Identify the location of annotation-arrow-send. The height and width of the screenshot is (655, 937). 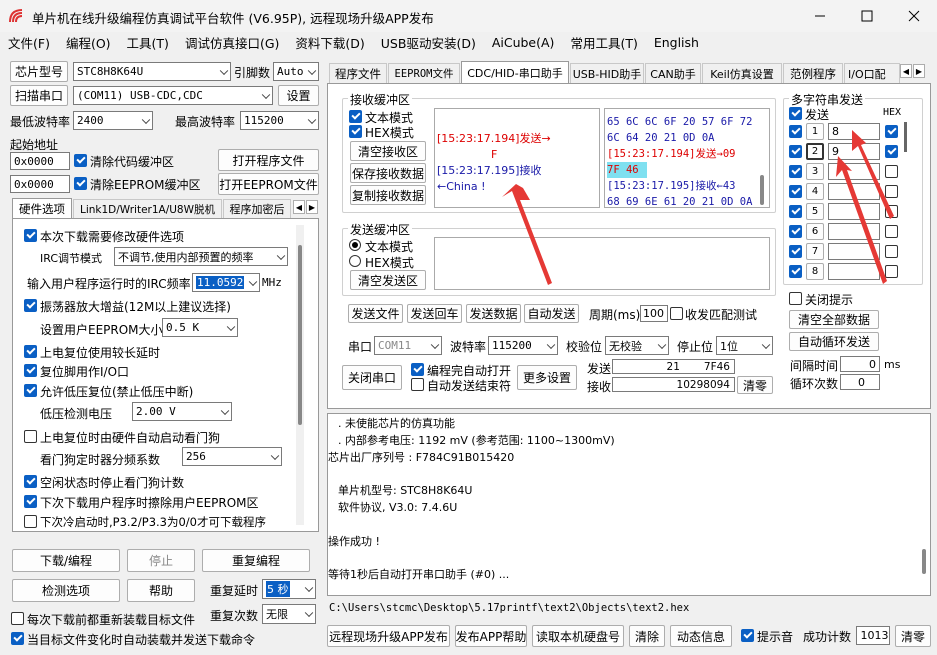
(527, 234).